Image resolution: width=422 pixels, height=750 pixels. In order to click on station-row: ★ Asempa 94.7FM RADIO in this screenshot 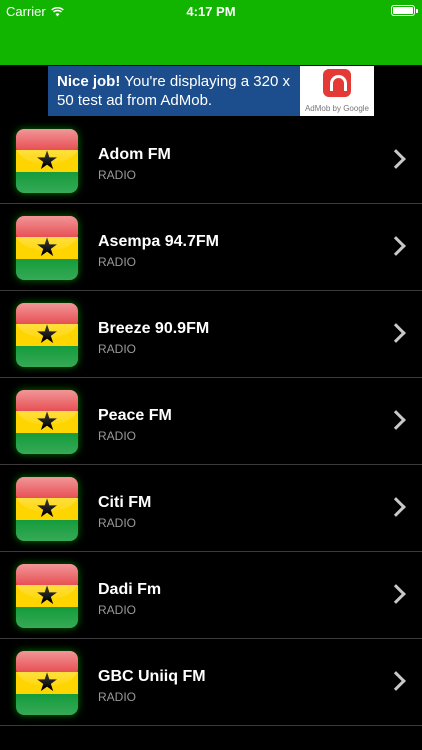, I will do `click(211, 247)`.